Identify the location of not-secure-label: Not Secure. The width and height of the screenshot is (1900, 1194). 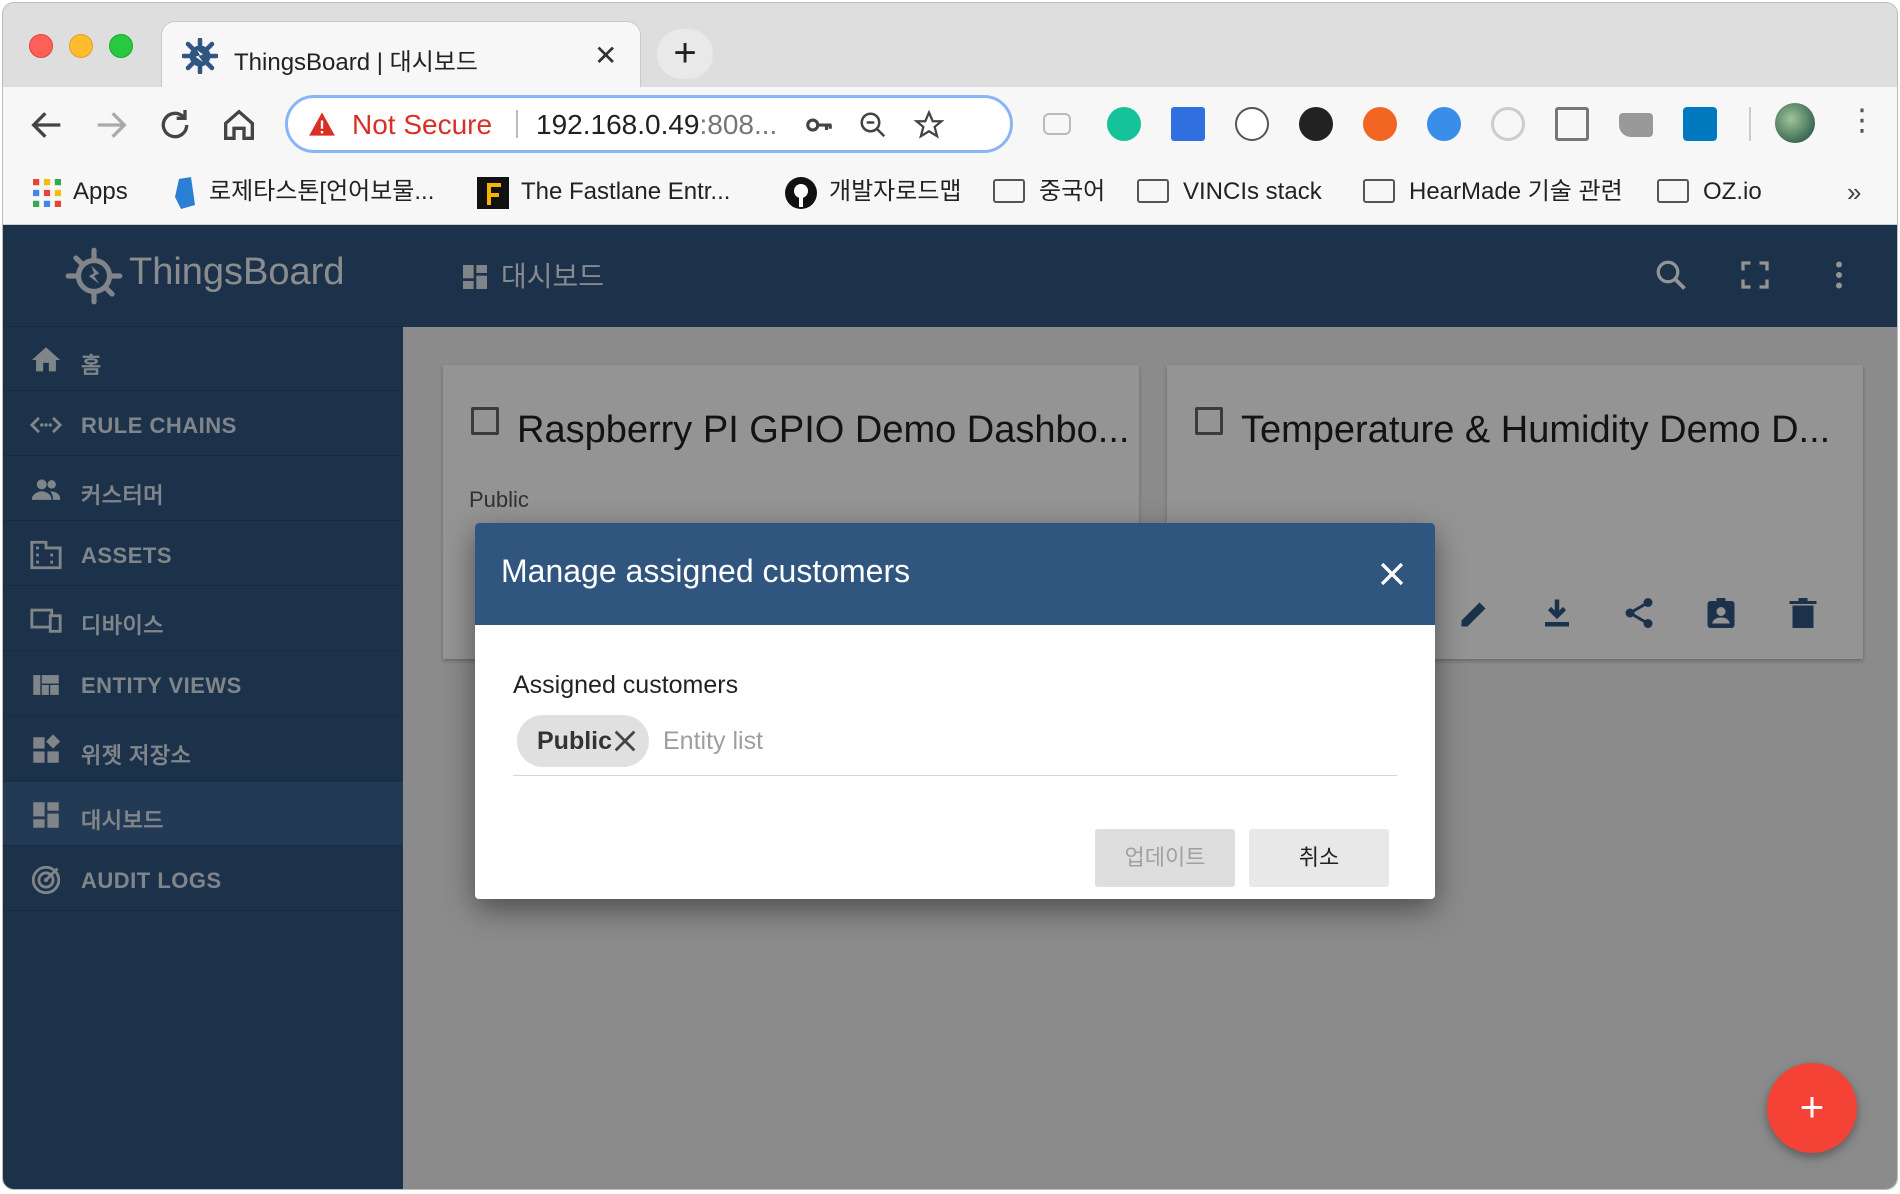
(422, 125).